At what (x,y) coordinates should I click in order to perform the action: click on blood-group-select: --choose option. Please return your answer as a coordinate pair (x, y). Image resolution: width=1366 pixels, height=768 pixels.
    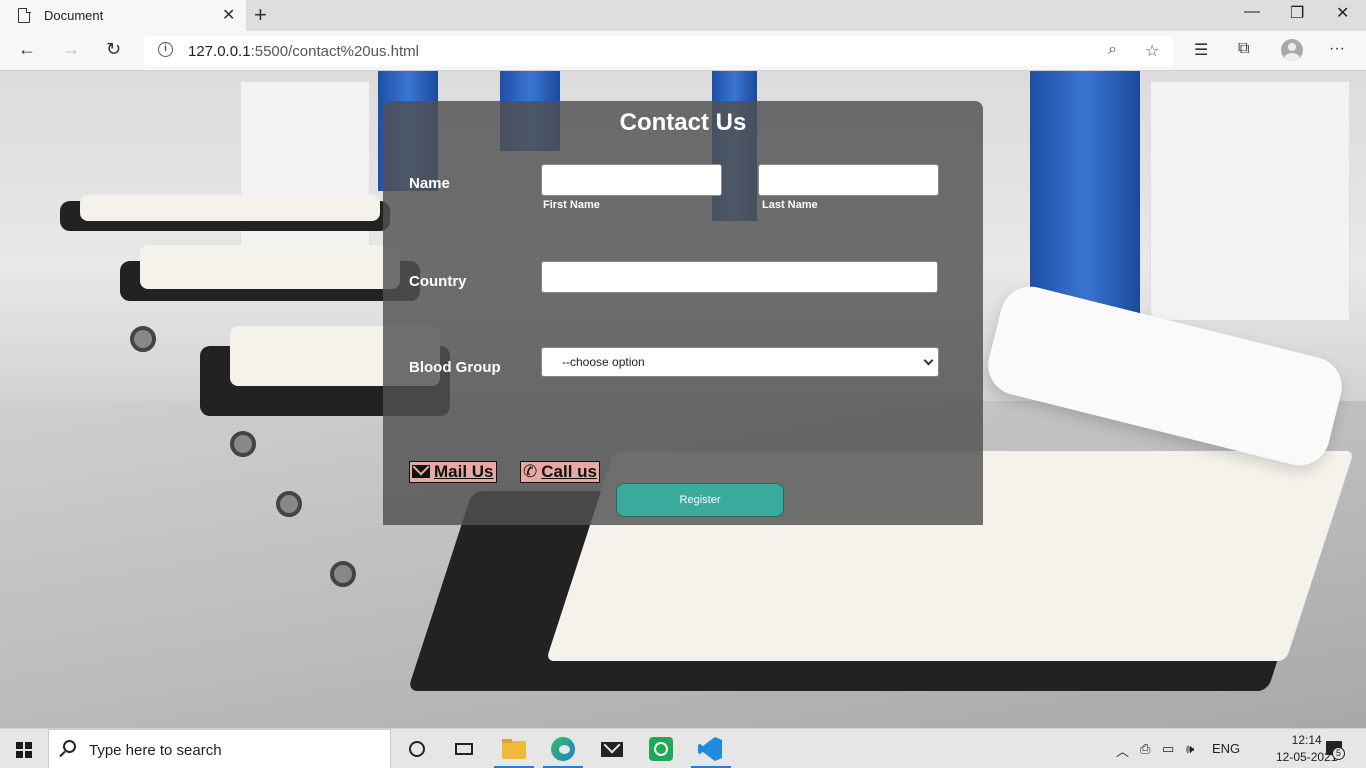
    Looking at the image, I should click on (740, 362).